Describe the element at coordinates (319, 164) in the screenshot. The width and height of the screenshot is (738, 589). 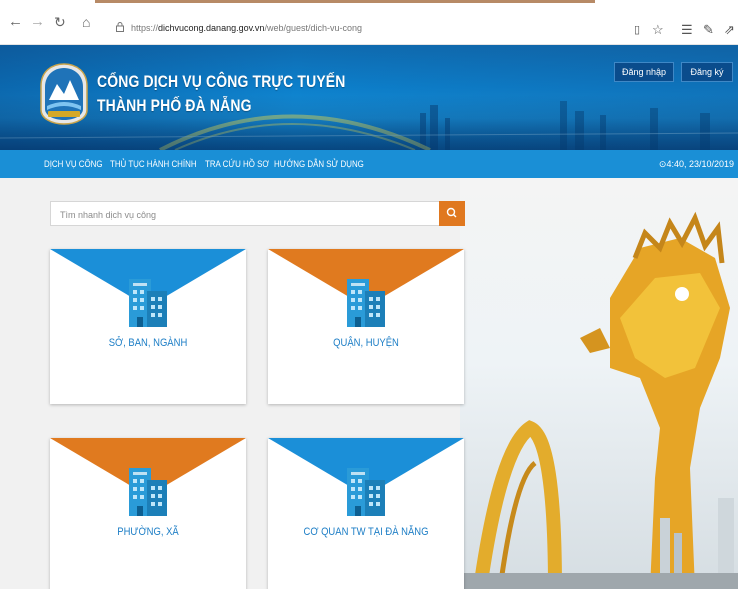
I see `nav-huong-dan-su-dung: HƯỚNG DẪN SỬ DỤNG` at that location.